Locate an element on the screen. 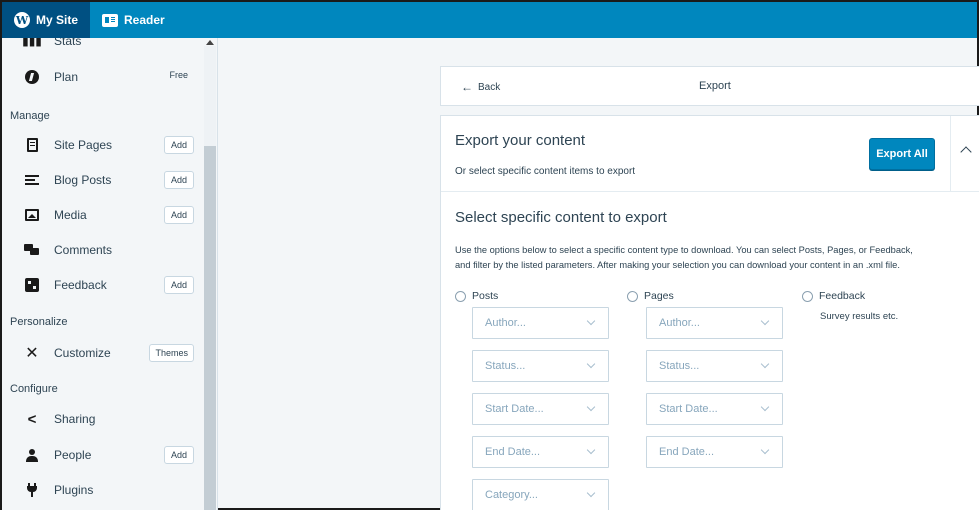 The width and height of the screenshot is (979, 510). add-media-button: Add is located at coordinates (179, 215).